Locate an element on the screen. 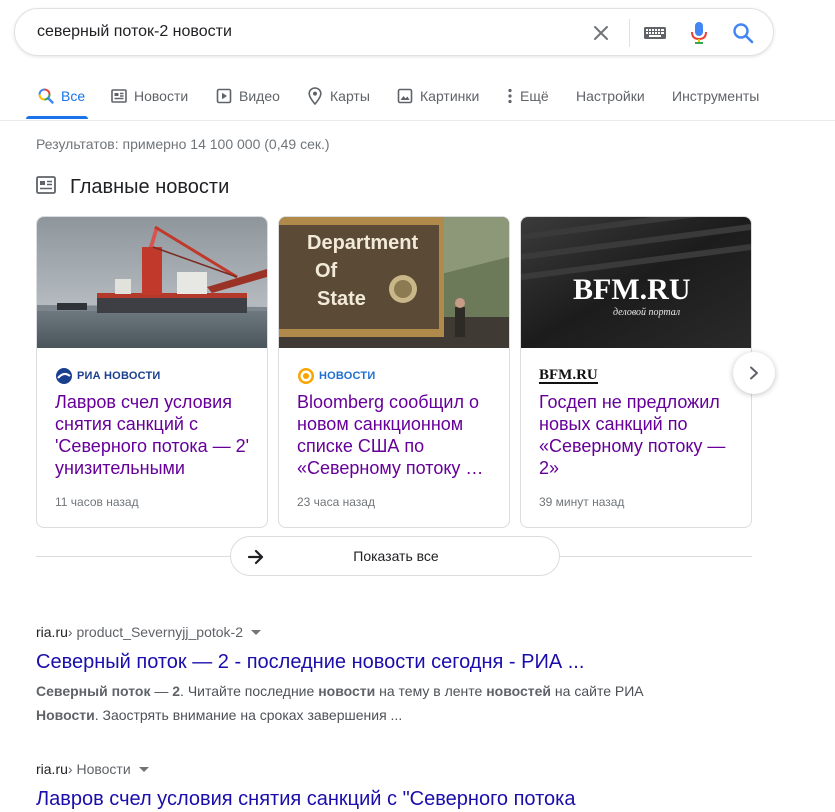 Image resolution: width=835 pixels, height=812 pixels. carousel-next-button is located at coordinates (754, 373).